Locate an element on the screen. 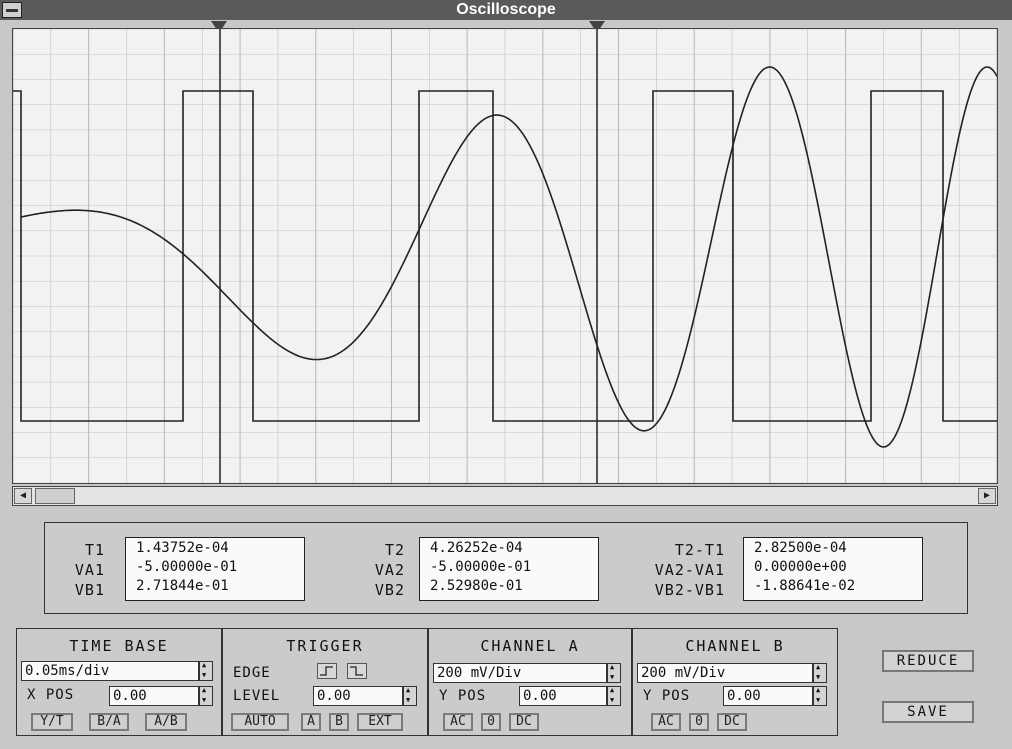  vb1-value: 2.71844e-01 is located at coordinates (182, 586).